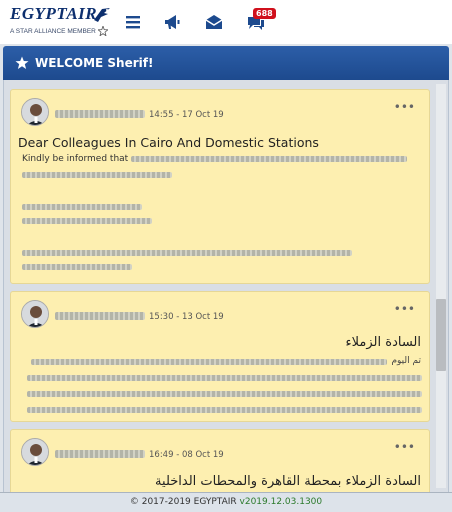  What do you see at coordinates (281, 502) in the screenshot?
I see `version-text: v2019.12.03.1300` at bounding box center [281, 502].